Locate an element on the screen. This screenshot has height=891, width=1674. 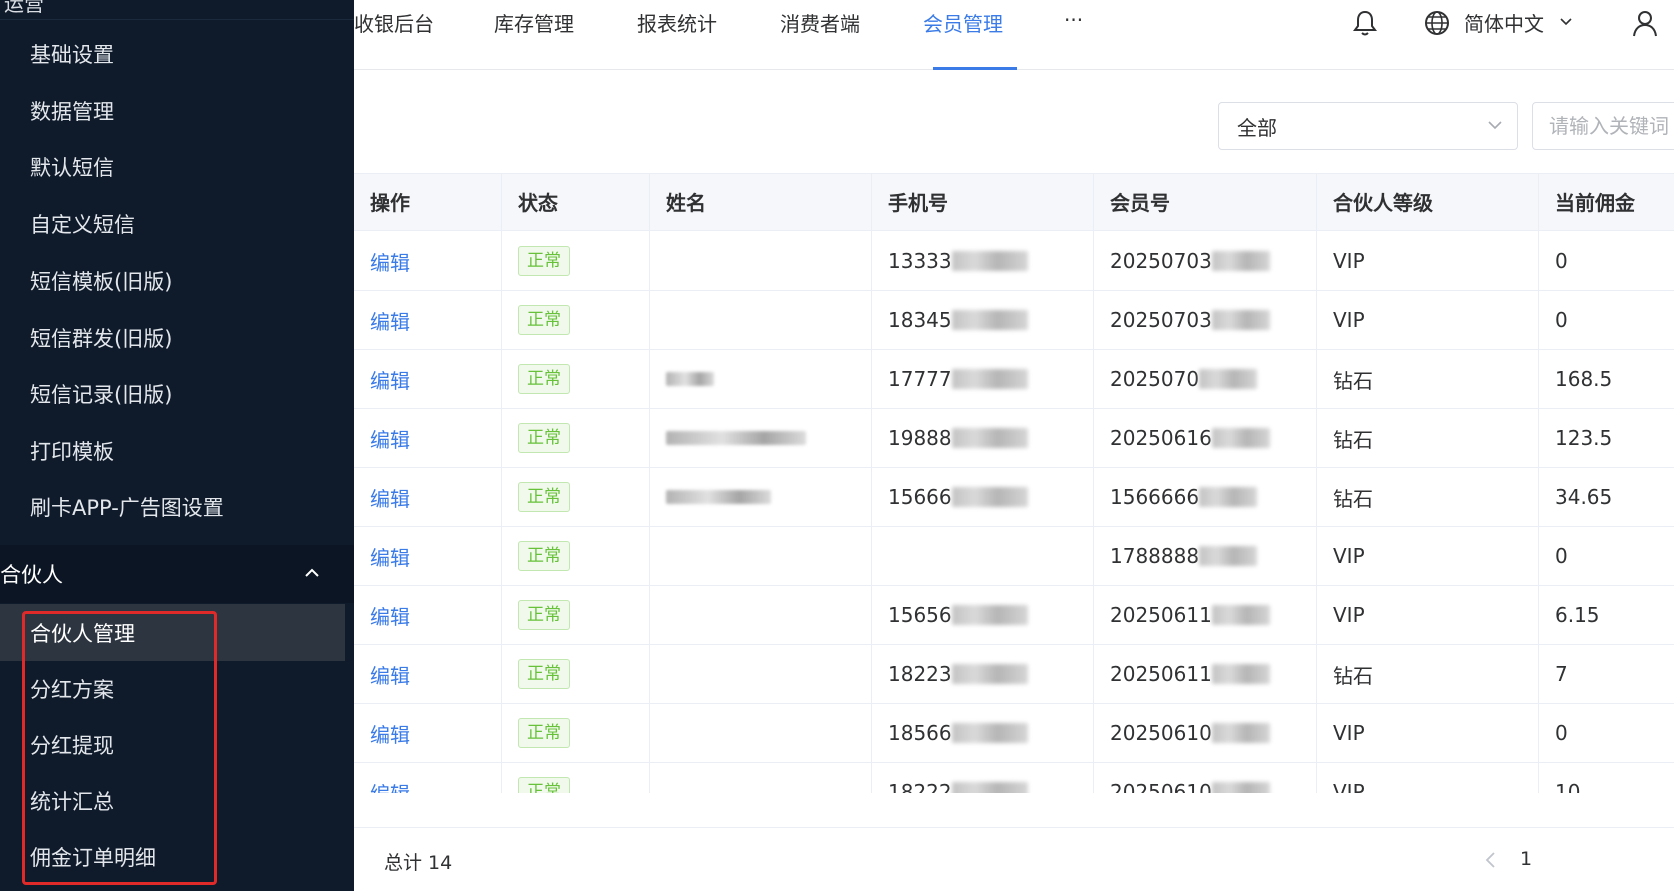
chevron-down-icon is located at coordinates (1566, 22).